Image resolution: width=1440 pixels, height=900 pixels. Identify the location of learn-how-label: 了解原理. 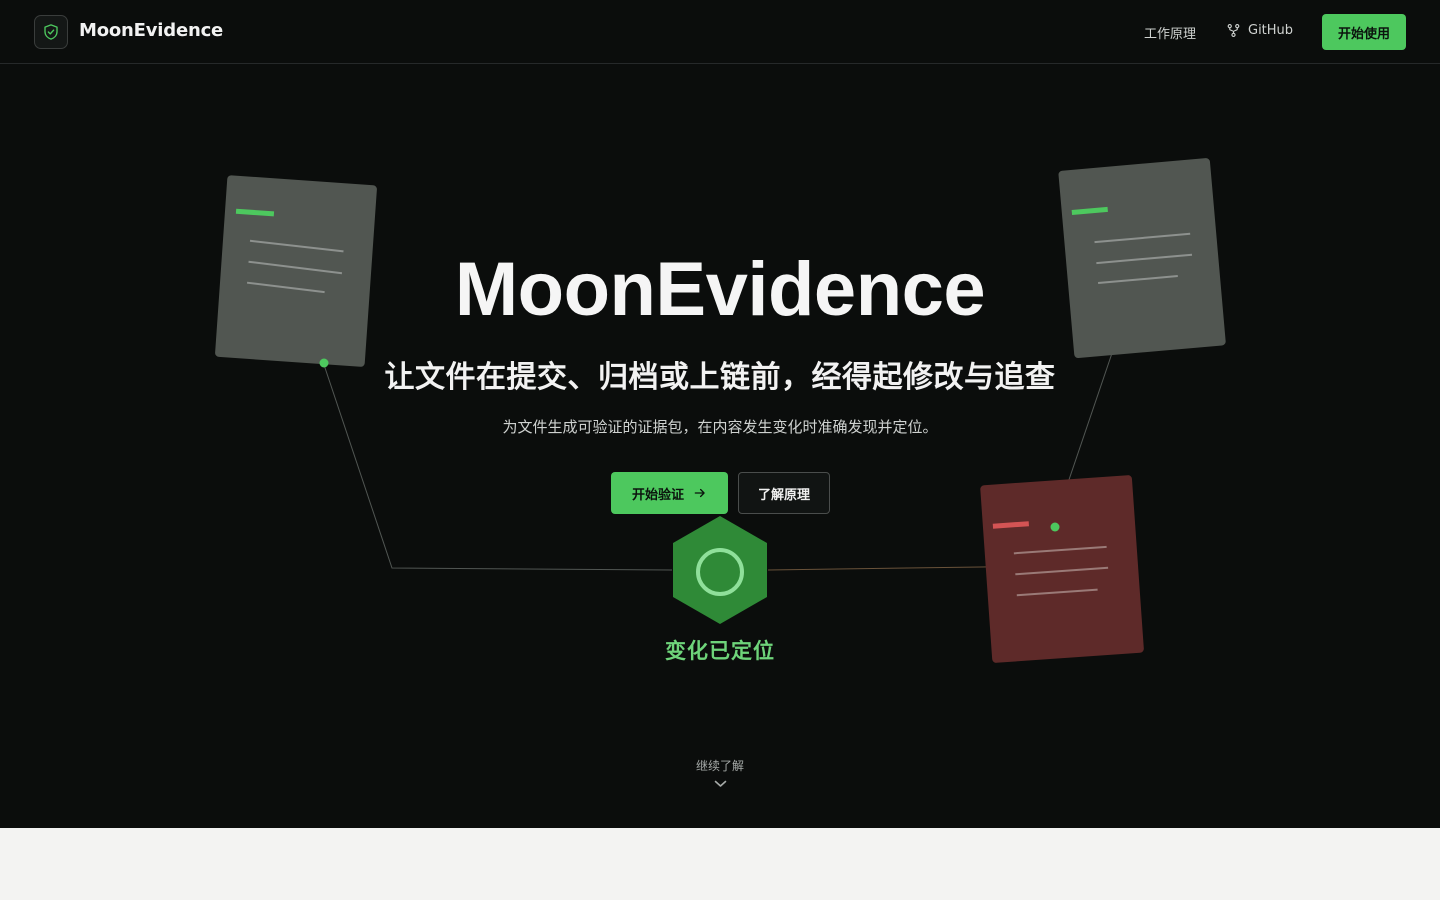
(783, 495).